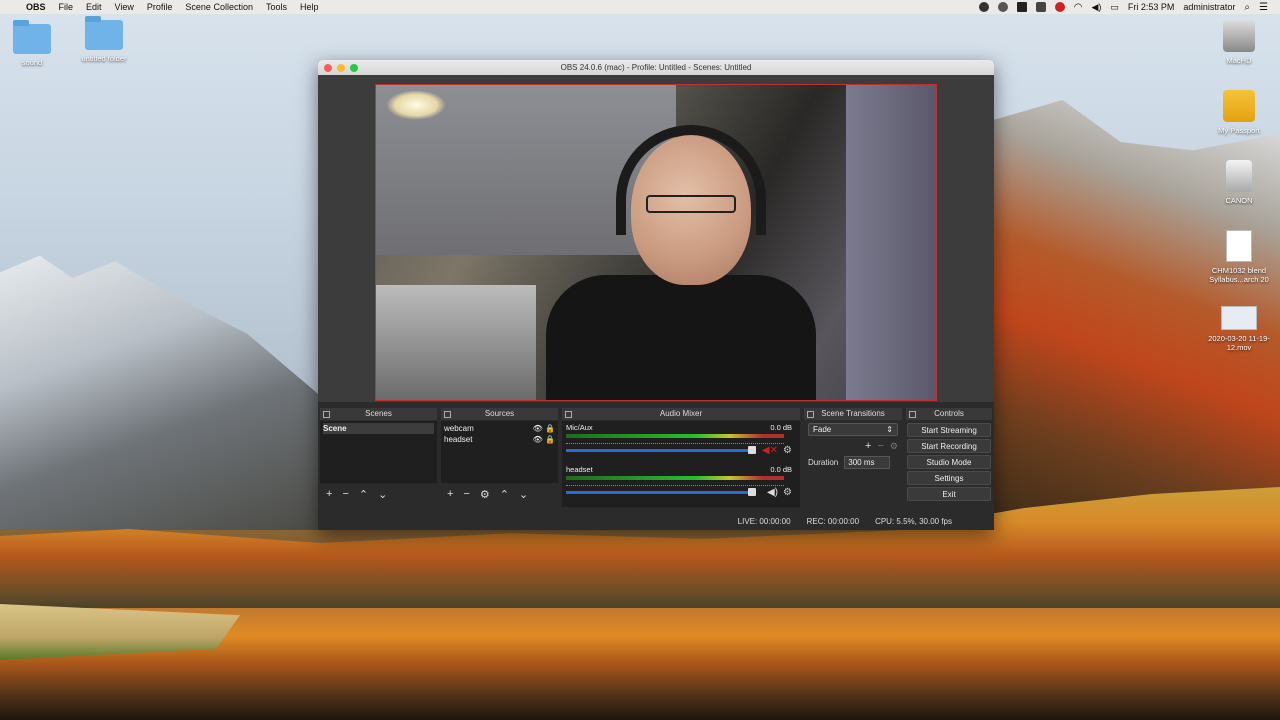 The width and height of the screenshot is (1280, 720). I want to click on live-time-status: LIVE: 00:00:00, so click(764, 521).